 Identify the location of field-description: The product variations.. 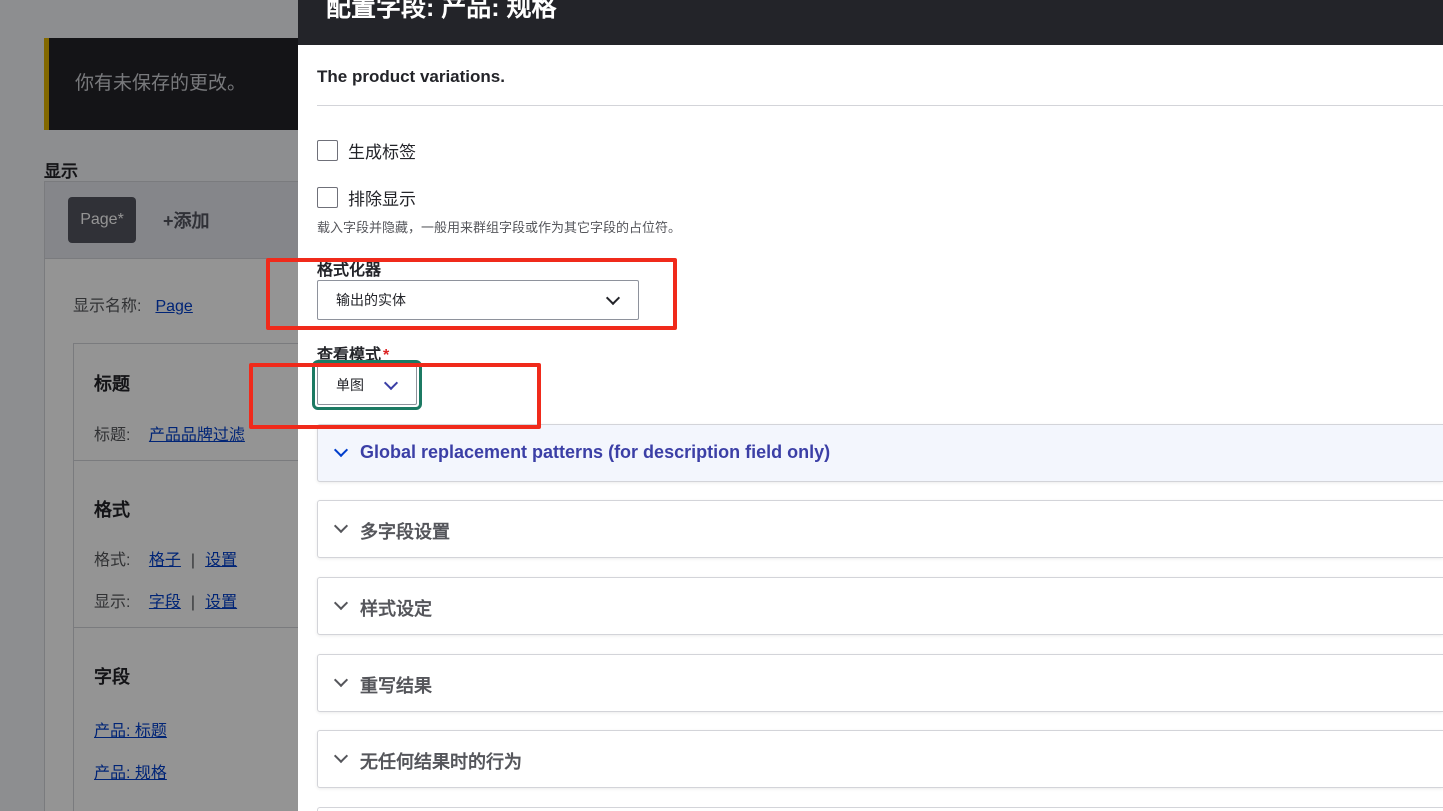
(411, 76).